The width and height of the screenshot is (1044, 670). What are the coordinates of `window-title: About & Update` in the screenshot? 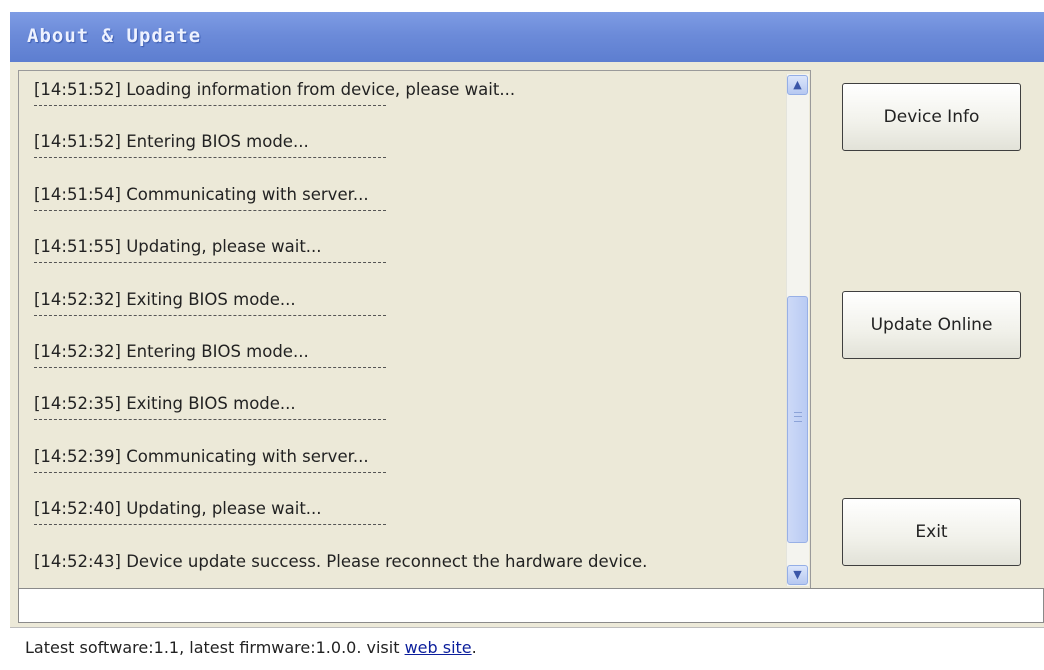 It's located at (114, 36).